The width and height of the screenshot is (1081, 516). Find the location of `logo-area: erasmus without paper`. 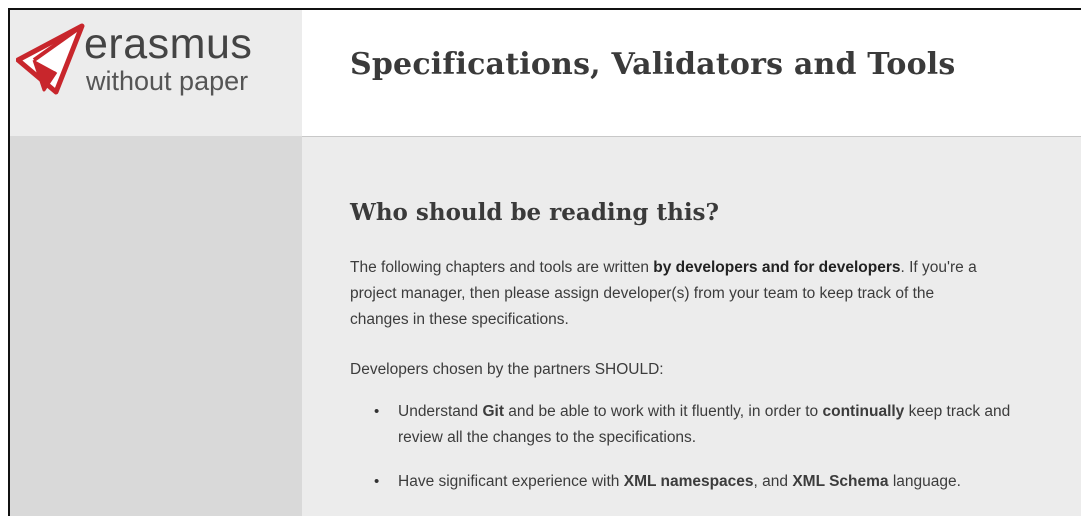

logo-area: erasmus without paper is located at coordinates (156, 73).